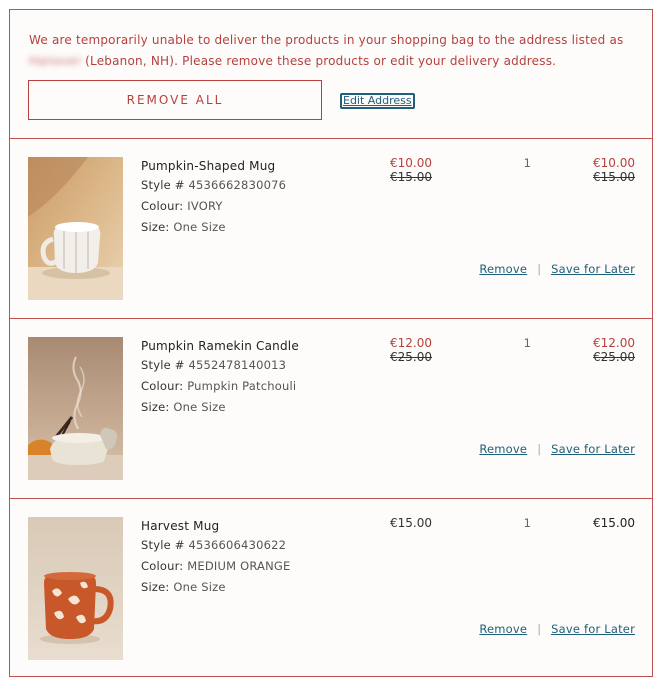  What do you see at coordinates (239, 566) in the screenshot?
I see `colour-value: MEDIUM ORANGE` at bounding box center [239, 566].